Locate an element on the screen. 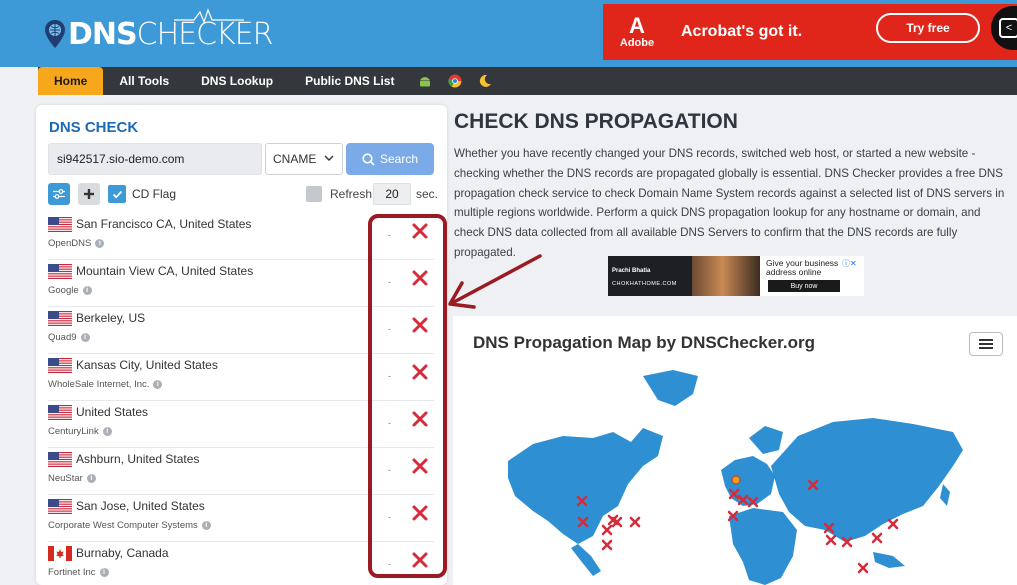 This screenshot has height=585, width=1017. dns-check-title: DNS CHECK is located at coordinates (94, 127).